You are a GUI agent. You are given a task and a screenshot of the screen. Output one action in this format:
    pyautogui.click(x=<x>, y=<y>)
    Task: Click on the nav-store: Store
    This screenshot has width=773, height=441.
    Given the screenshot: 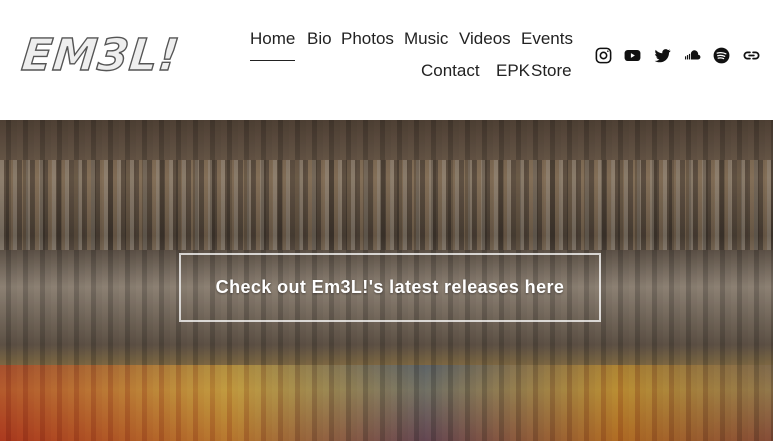 What is the action you would take?
    pyautogui.click(x=551, y=71)
    